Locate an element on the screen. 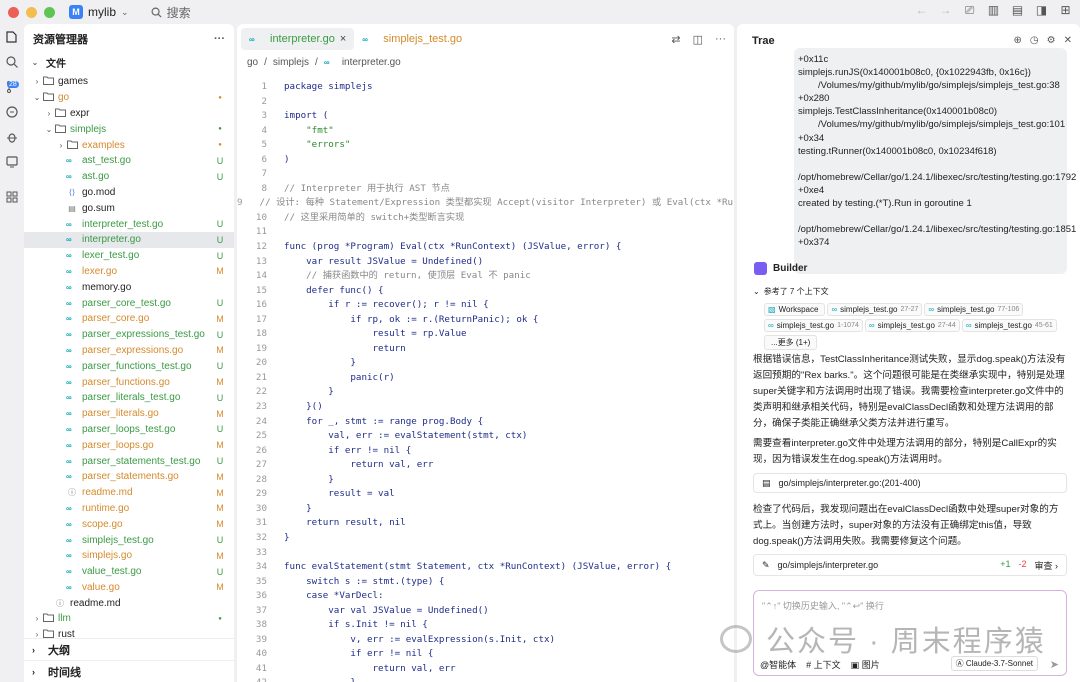  tree-file: ∞ simplejs.go M is located at coordinates (129, 556).